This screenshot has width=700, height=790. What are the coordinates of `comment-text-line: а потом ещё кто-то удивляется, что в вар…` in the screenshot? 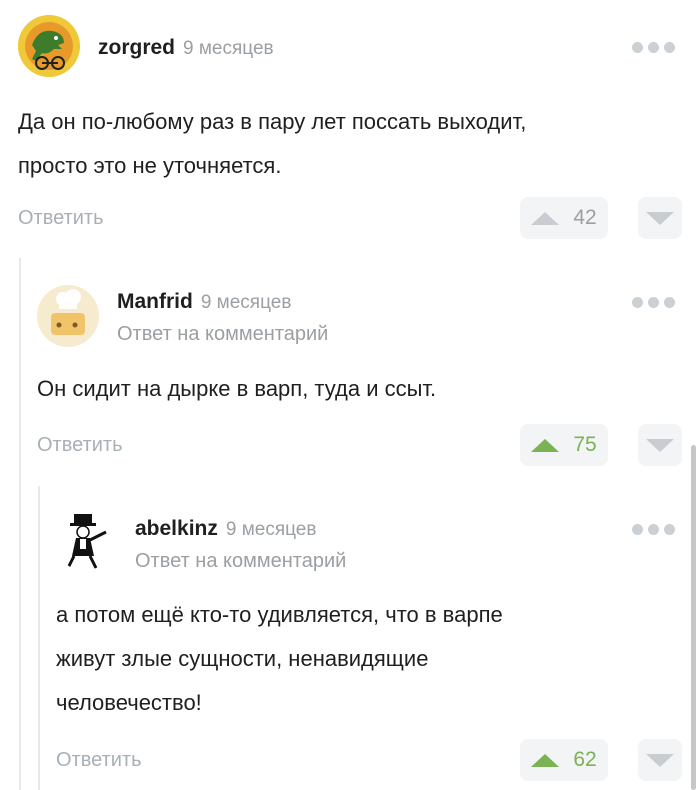 It's located at (279, 614).